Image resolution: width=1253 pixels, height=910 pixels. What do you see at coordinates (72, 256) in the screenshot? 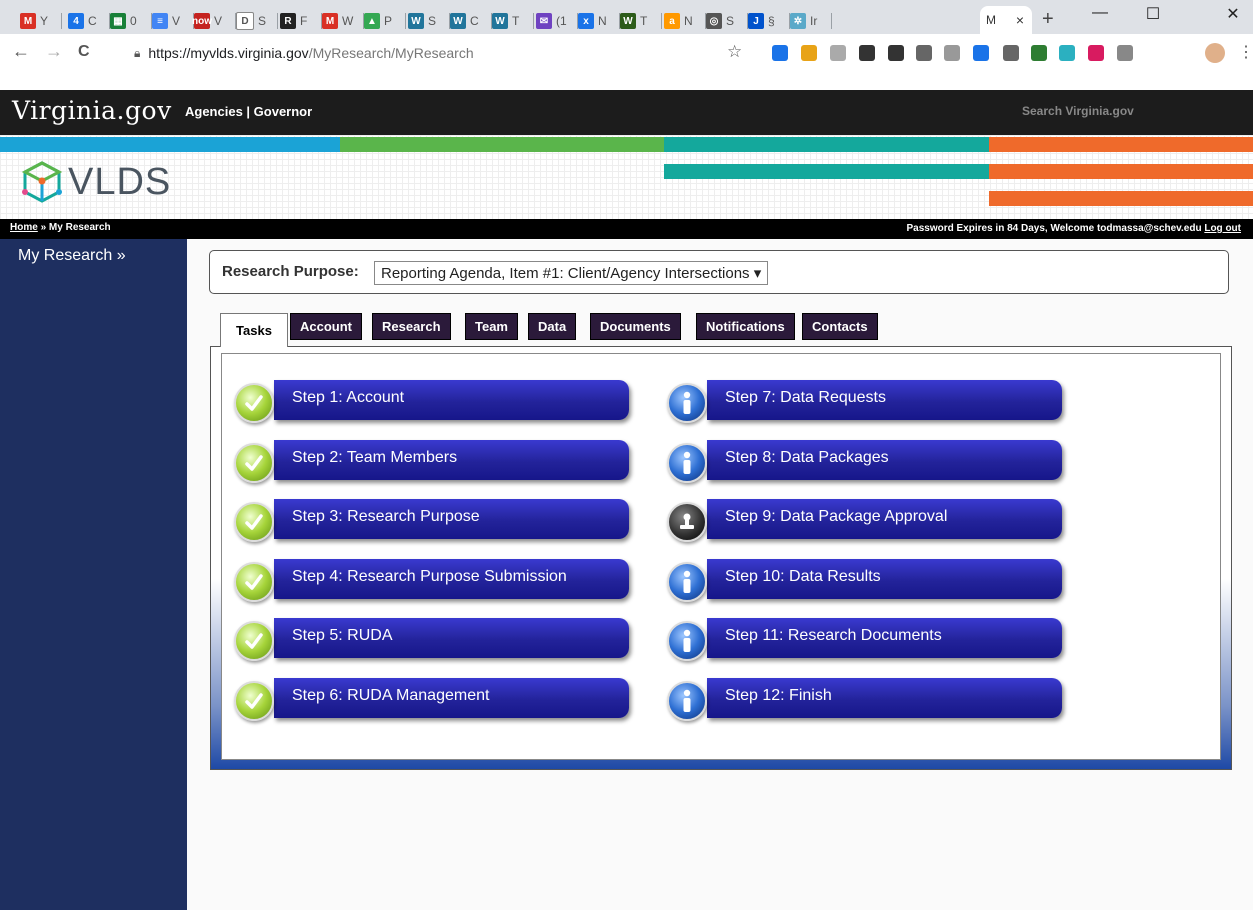
I see `sidebar-item-my-research: My Research »` at bounding box center [72, 256].